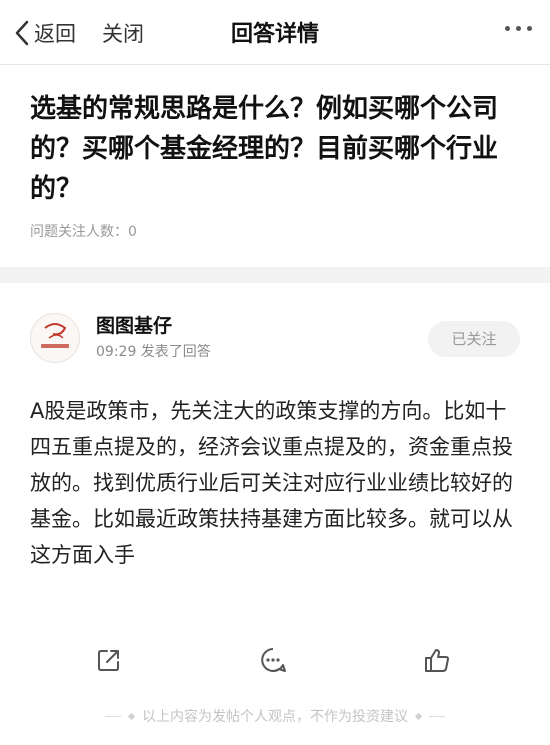 This screenshot has width=550, height=745. I want to click on back-button: 返回, so click(45, 33).